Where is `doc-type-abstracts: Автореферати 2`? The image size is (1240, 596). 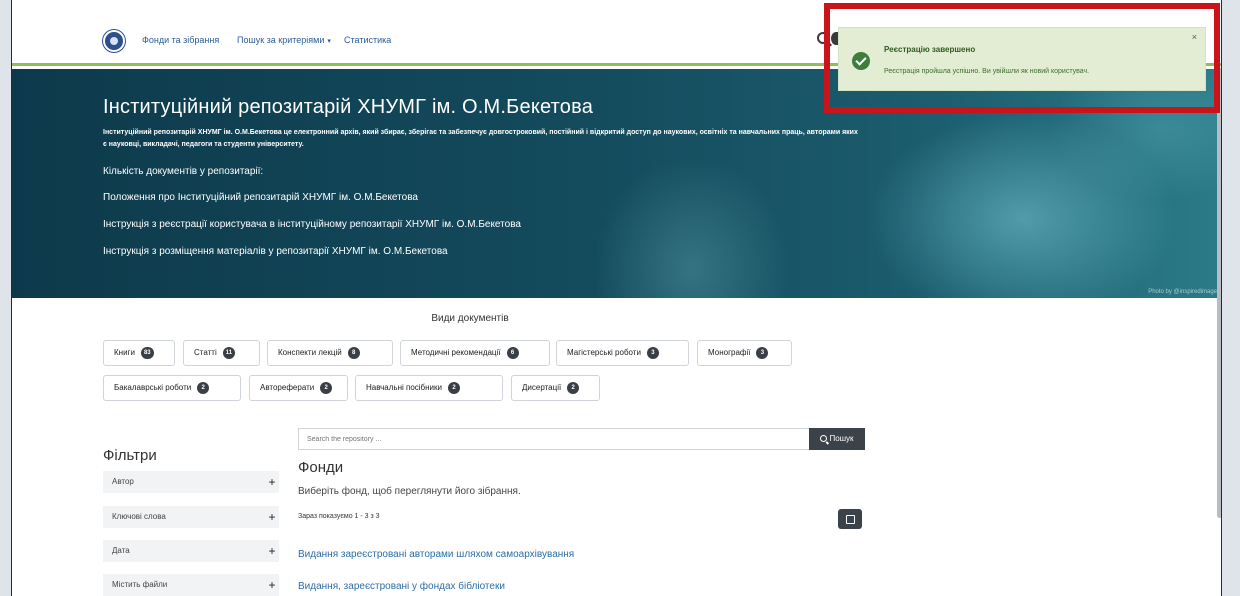
doc-type-abstracts: Автореферати 2 is located at coordinates (298, 388).